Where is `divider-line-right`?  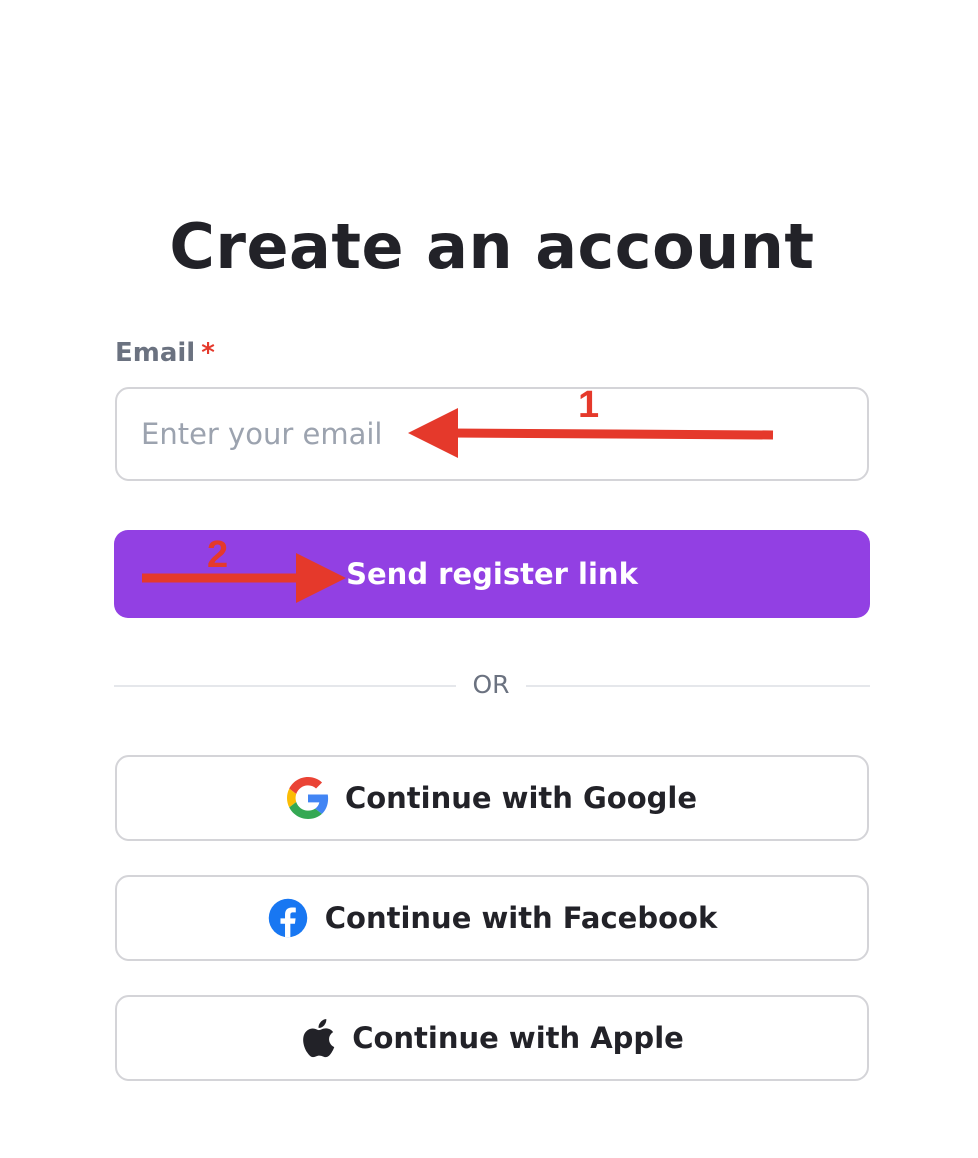
divider-line-right is located at coordinates (698, 686).